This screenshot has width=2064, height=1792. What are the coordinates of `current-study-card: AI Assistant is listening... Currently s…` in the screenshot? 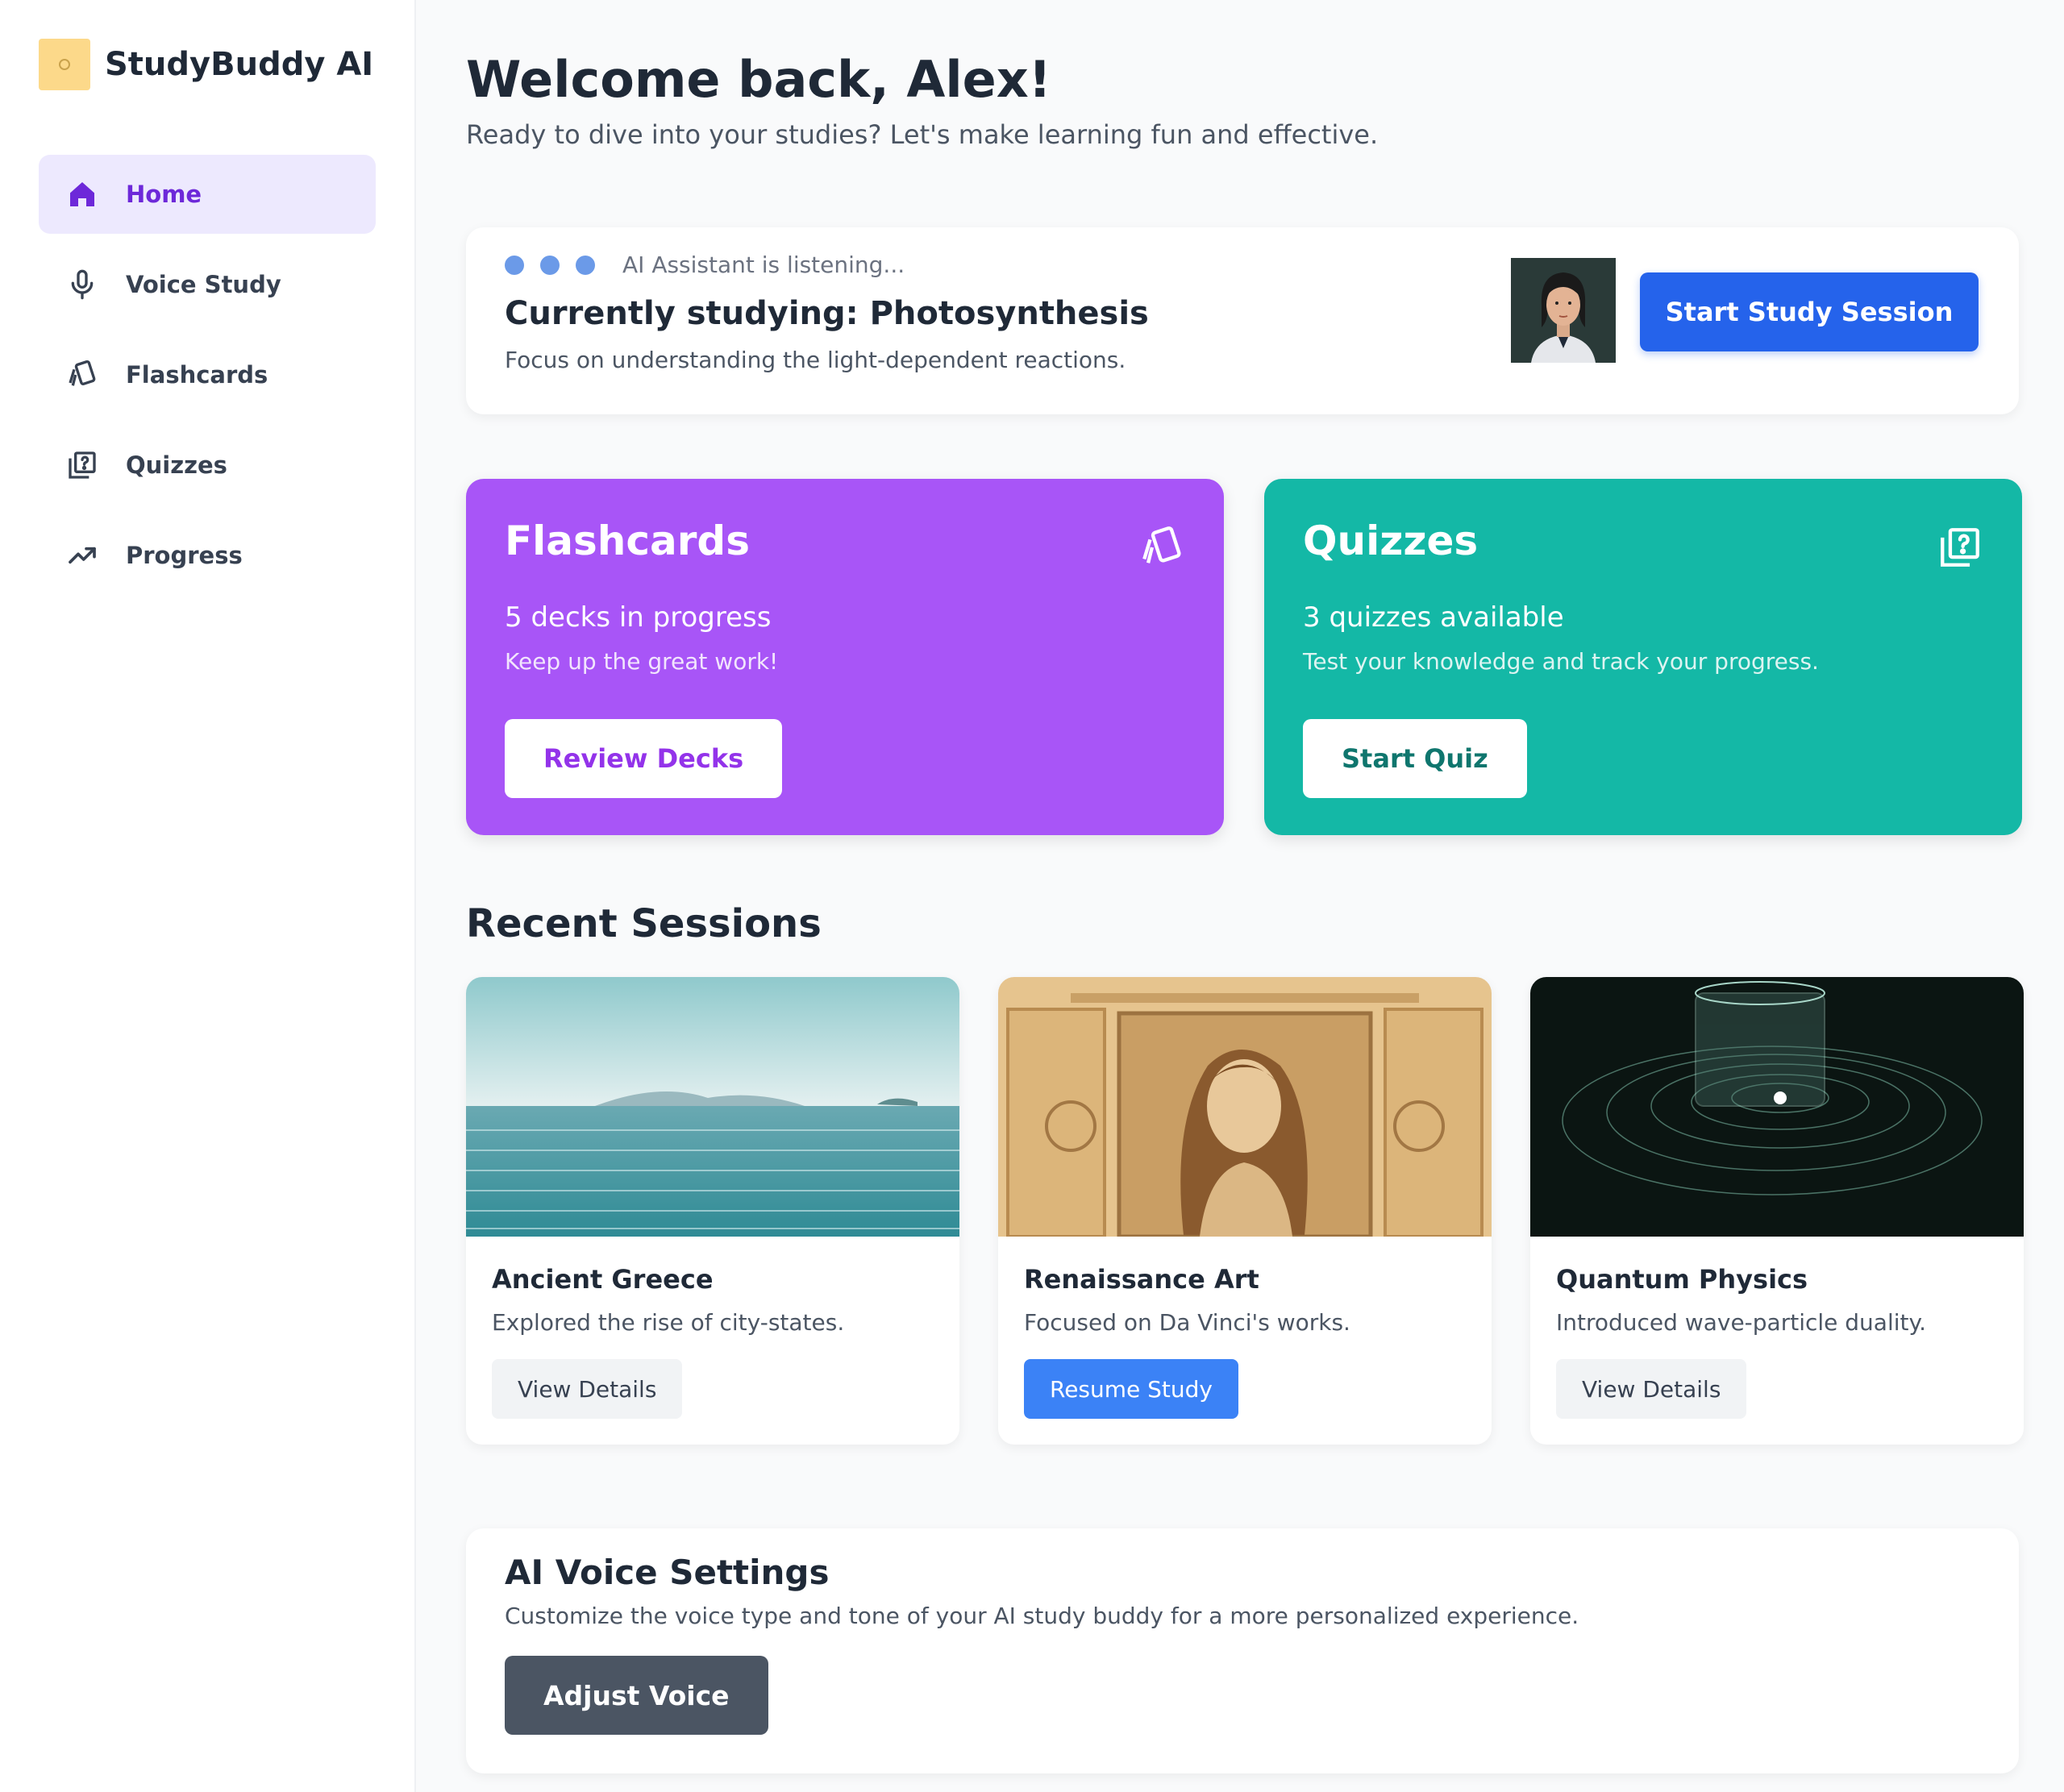 It's located at (1242, 320).